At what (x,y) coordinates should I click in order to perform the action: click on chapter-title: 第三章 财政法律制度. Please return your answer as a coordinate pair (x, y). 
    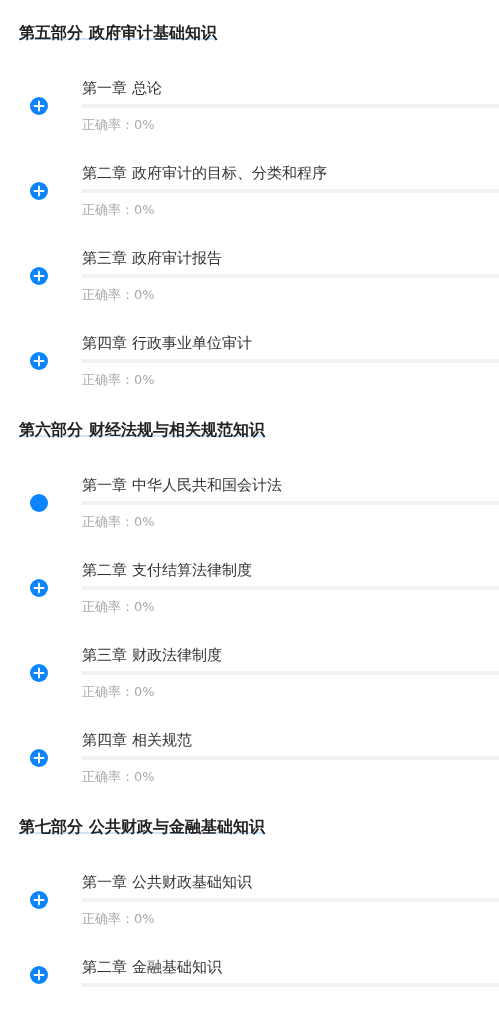
    Looking at the image, I should click on (290, 655).